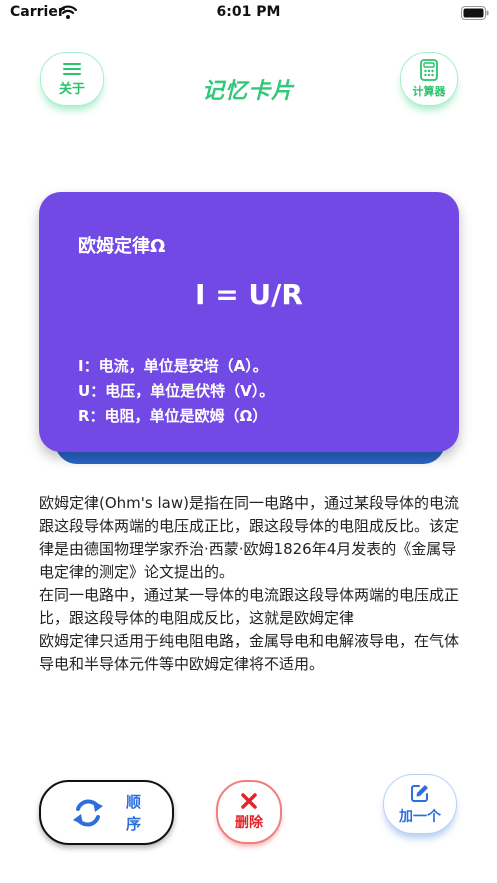 This screenshot has height=883, width=497. What do you see at coordinates (133, 812) in the screenshot?
I see `order-label: 顺序` at bounding box center [133, 812].